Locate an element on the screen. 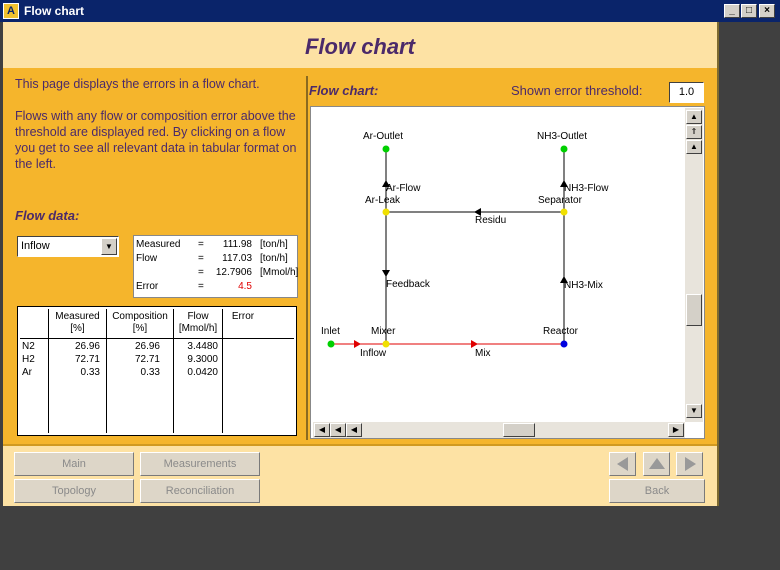 This screenshot has width=780, height=570. arrow-left-icon is located at coordinates (622, 464).